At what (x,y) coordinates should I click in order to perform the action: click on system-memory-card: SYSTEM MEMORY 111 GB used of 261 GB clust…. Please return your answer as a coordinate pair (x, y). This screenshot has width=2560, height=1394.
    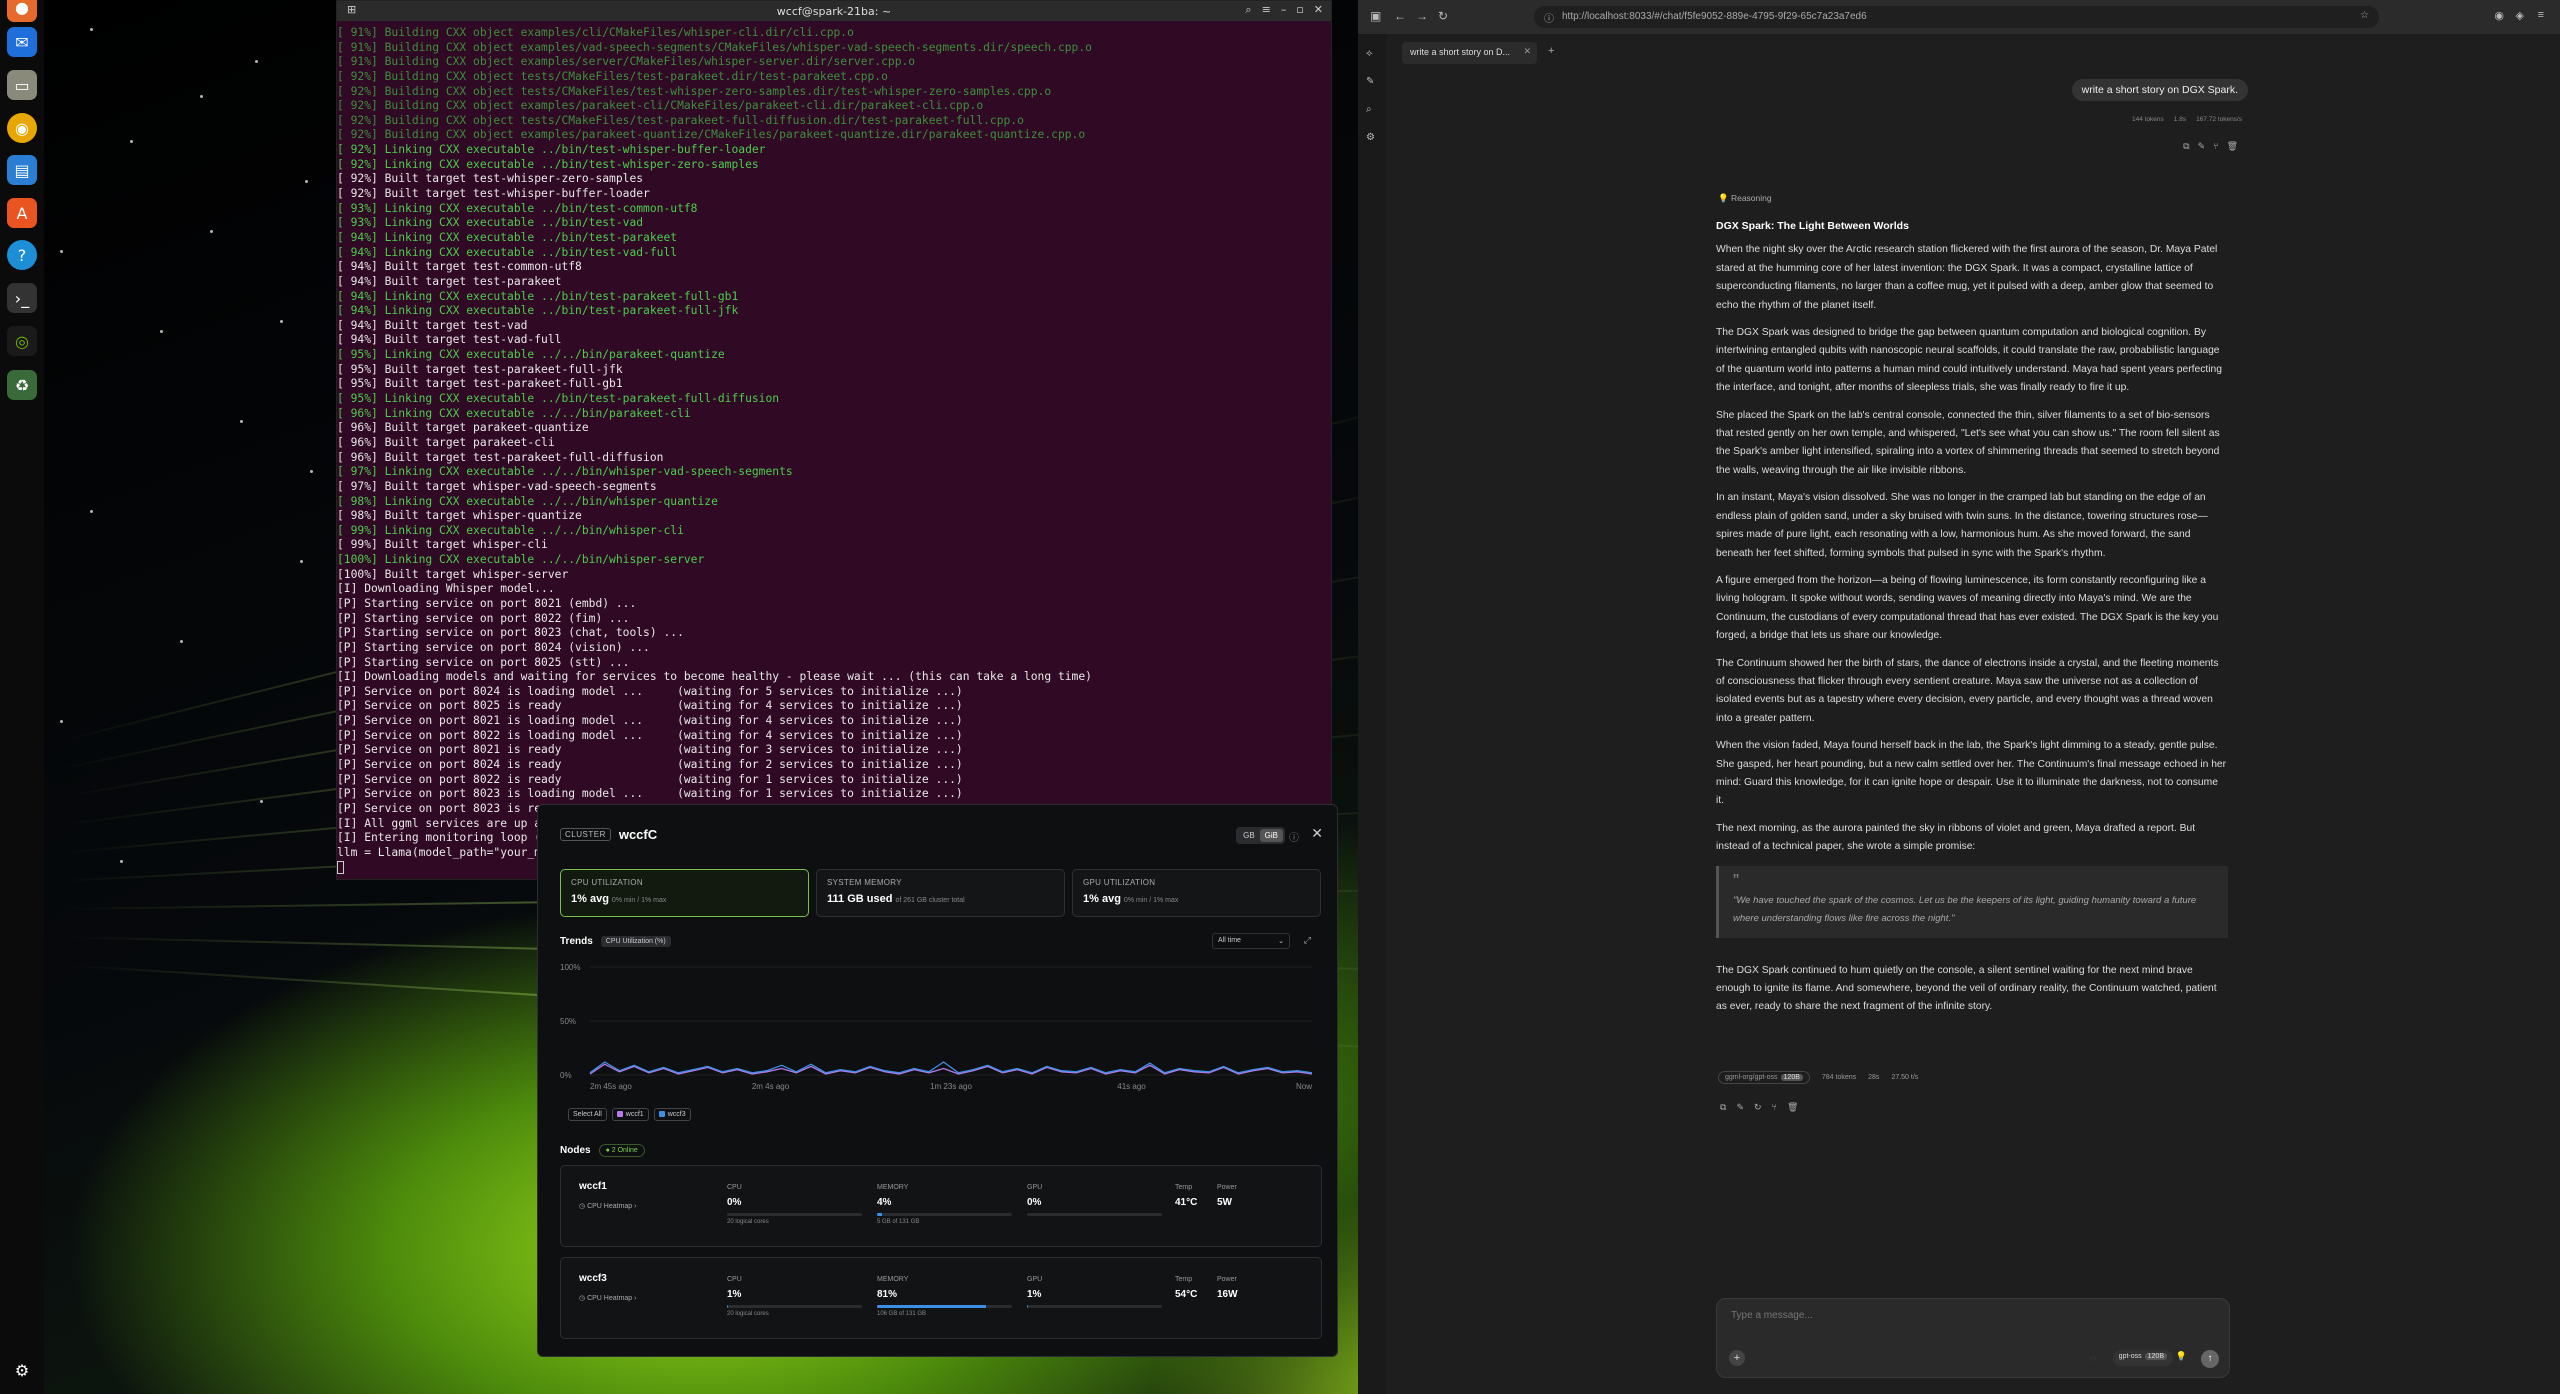
    Looking at the image, I should click on (940, 893).